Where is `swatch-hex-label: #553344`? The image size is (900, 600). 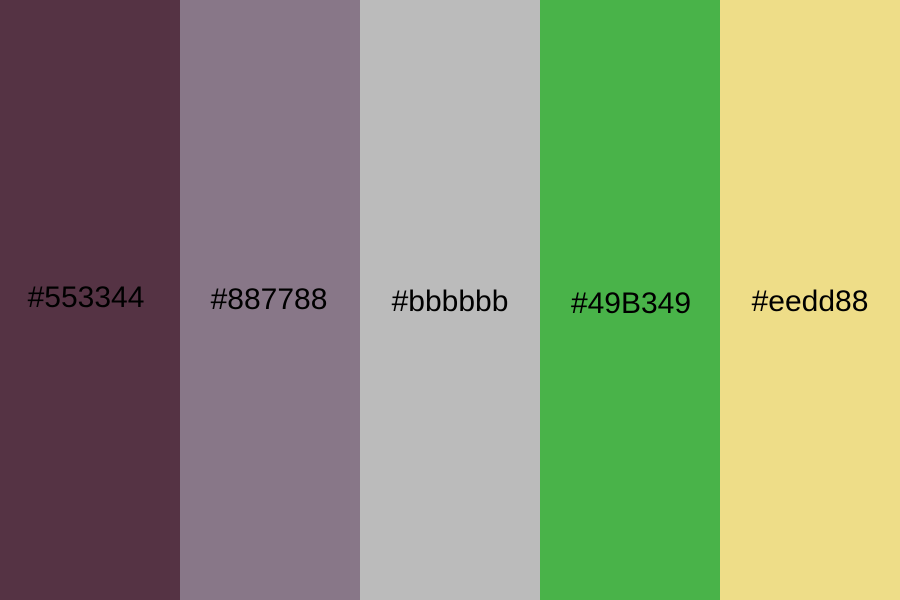 swatch-hex-label: #553344 is located at coordinates (86, 297).